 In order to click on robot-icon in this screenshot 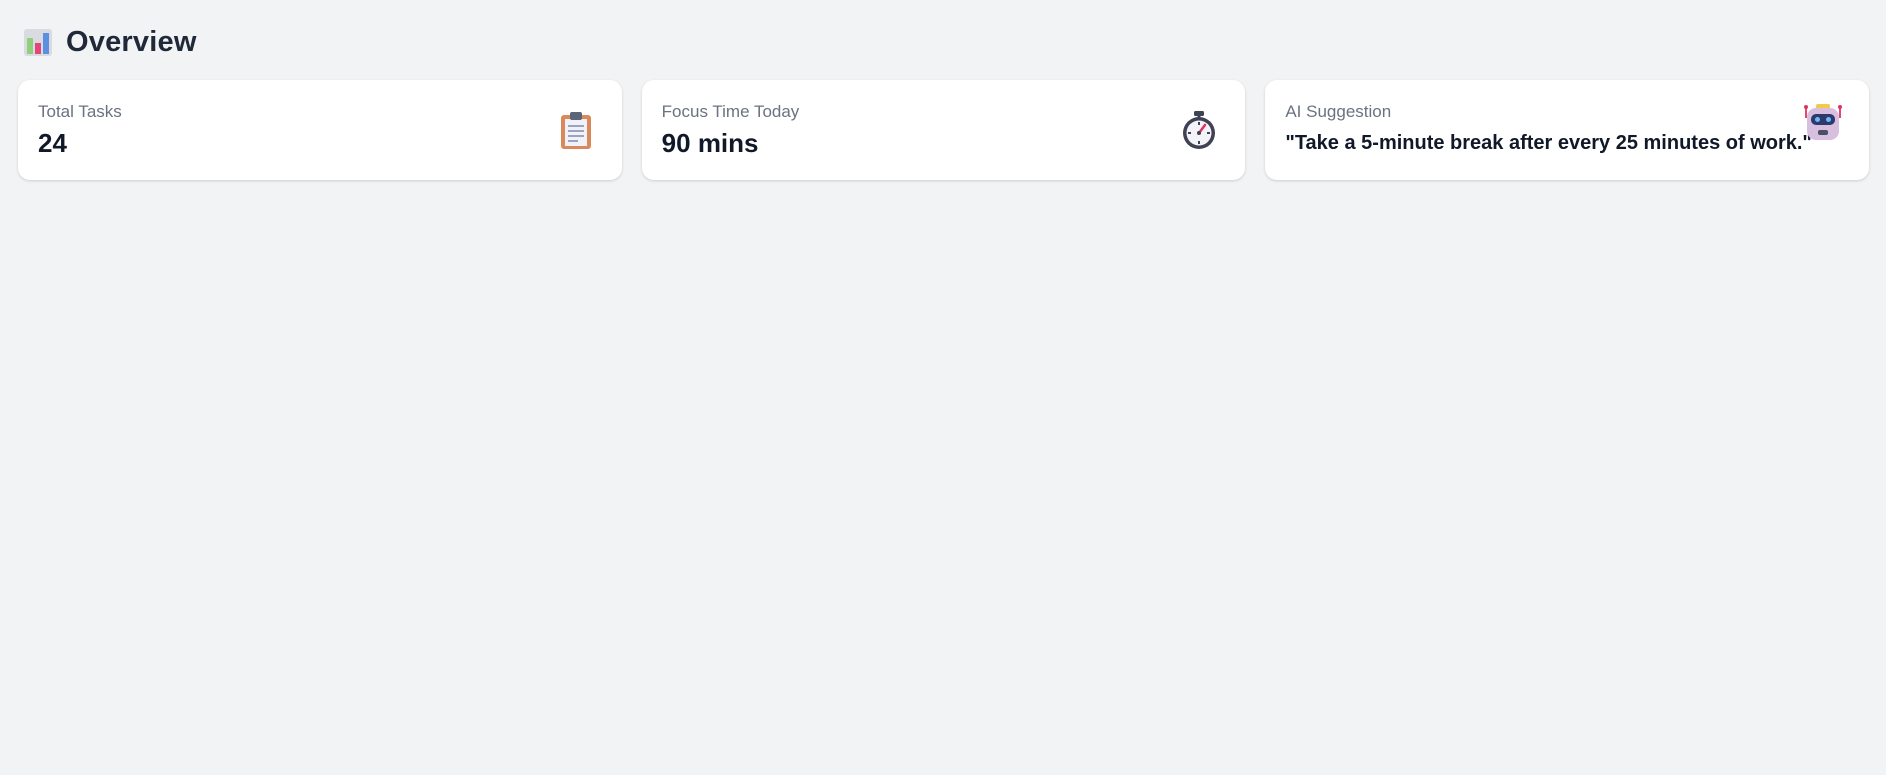, I will do `click(1823, 122)`.